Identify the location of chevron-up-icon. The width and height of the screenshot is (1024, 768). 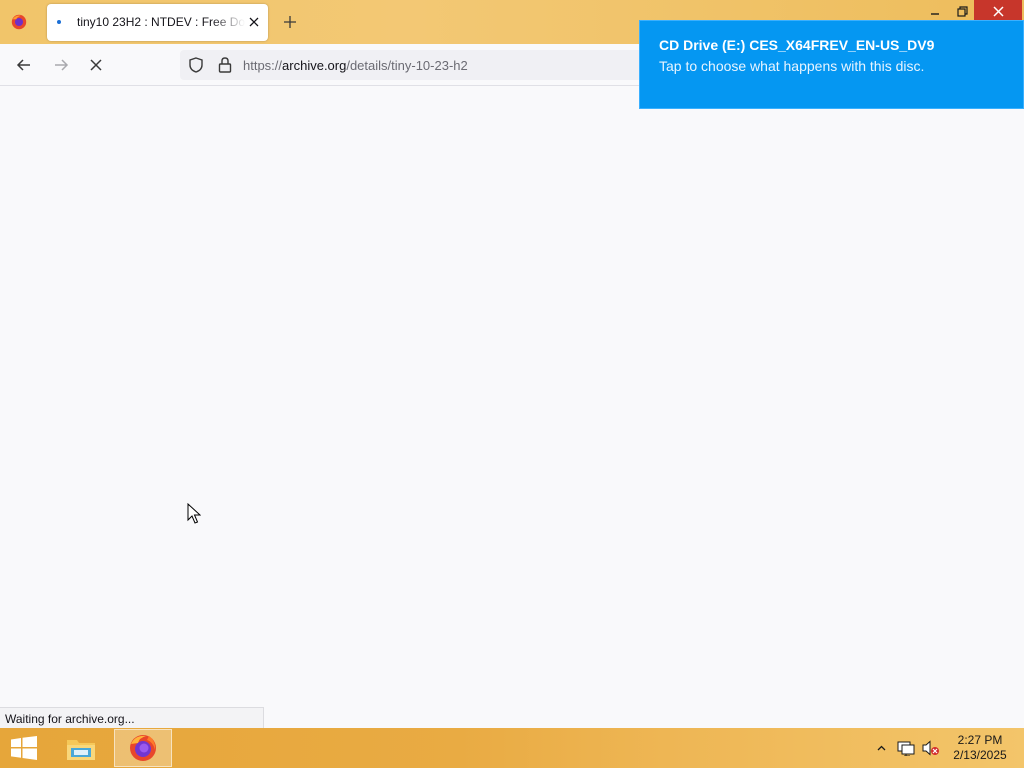
(881, 748).